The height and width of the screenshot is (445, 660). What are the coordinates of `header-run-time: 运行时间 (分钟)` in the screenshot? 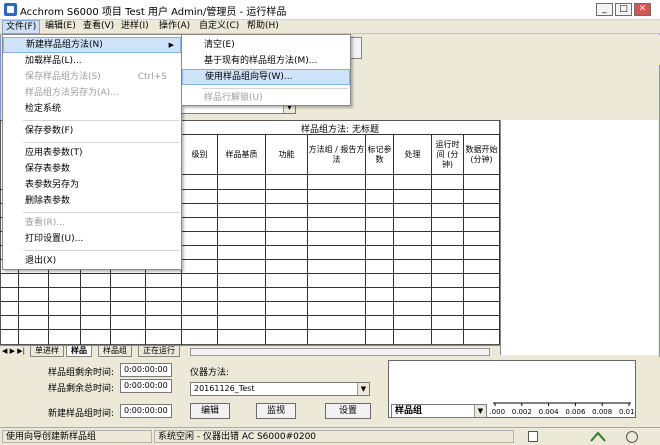 It's located at (448, 155).